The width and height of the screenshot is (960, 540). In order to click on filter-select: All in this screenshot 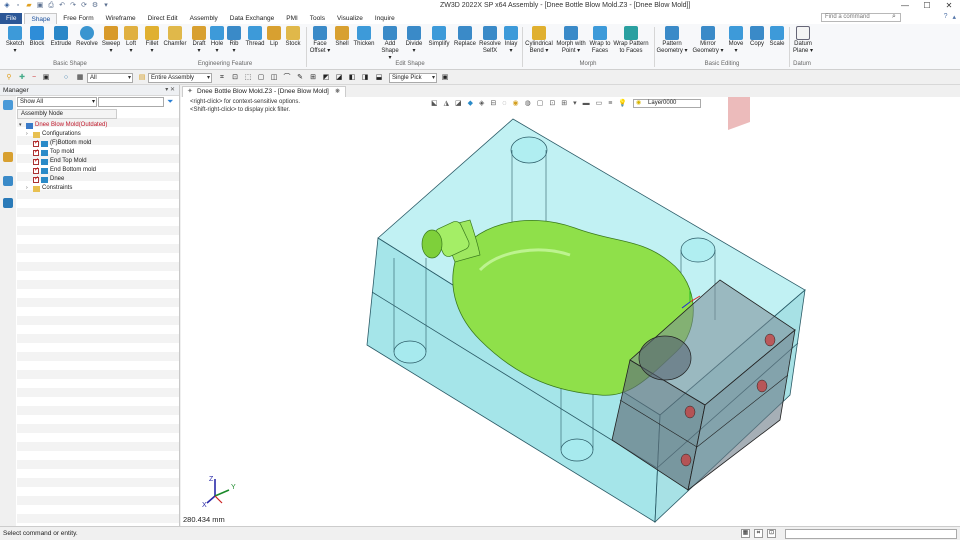, I will do `click(110, 78)`.